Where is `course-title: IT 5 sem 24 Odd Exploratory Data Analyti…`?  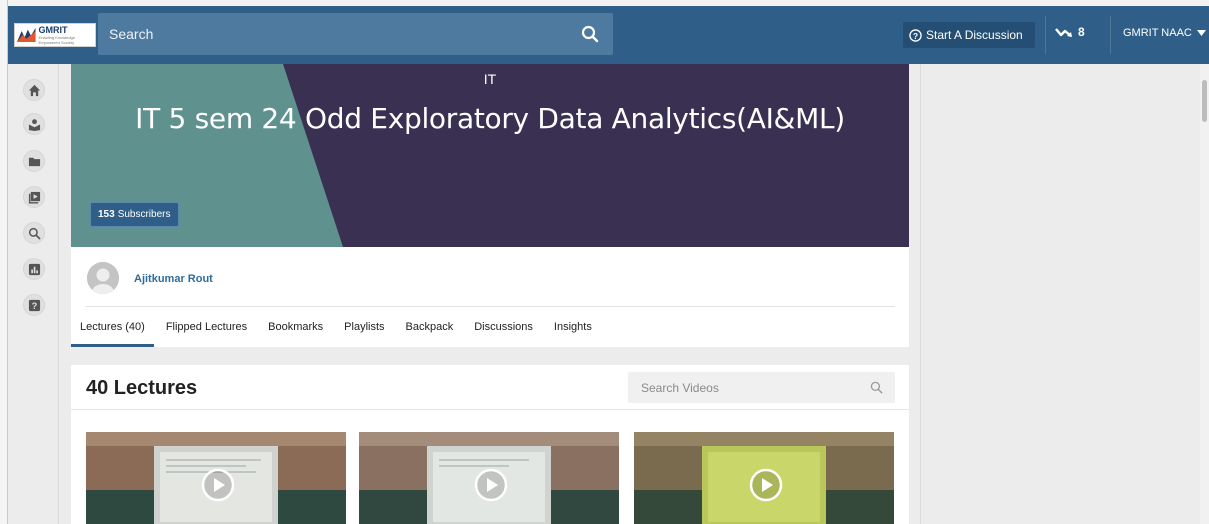
course-title: IT 5 sem 24 Odd Exploratory Data Analyti… is located at coordinates (490, 118).